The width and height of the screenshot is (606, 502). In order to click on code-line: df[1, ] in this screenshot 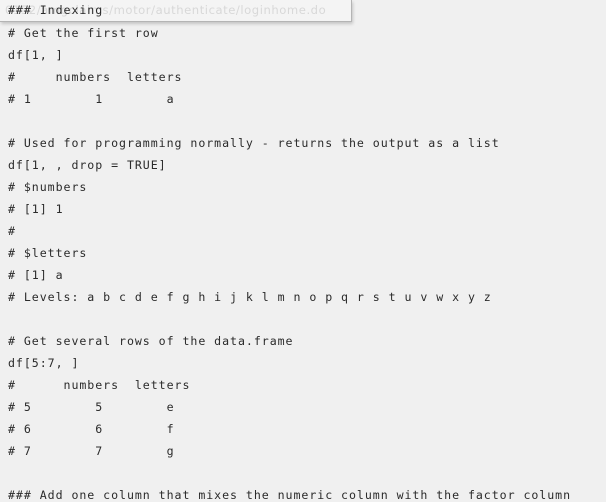, I will do `click(36, 55)`.